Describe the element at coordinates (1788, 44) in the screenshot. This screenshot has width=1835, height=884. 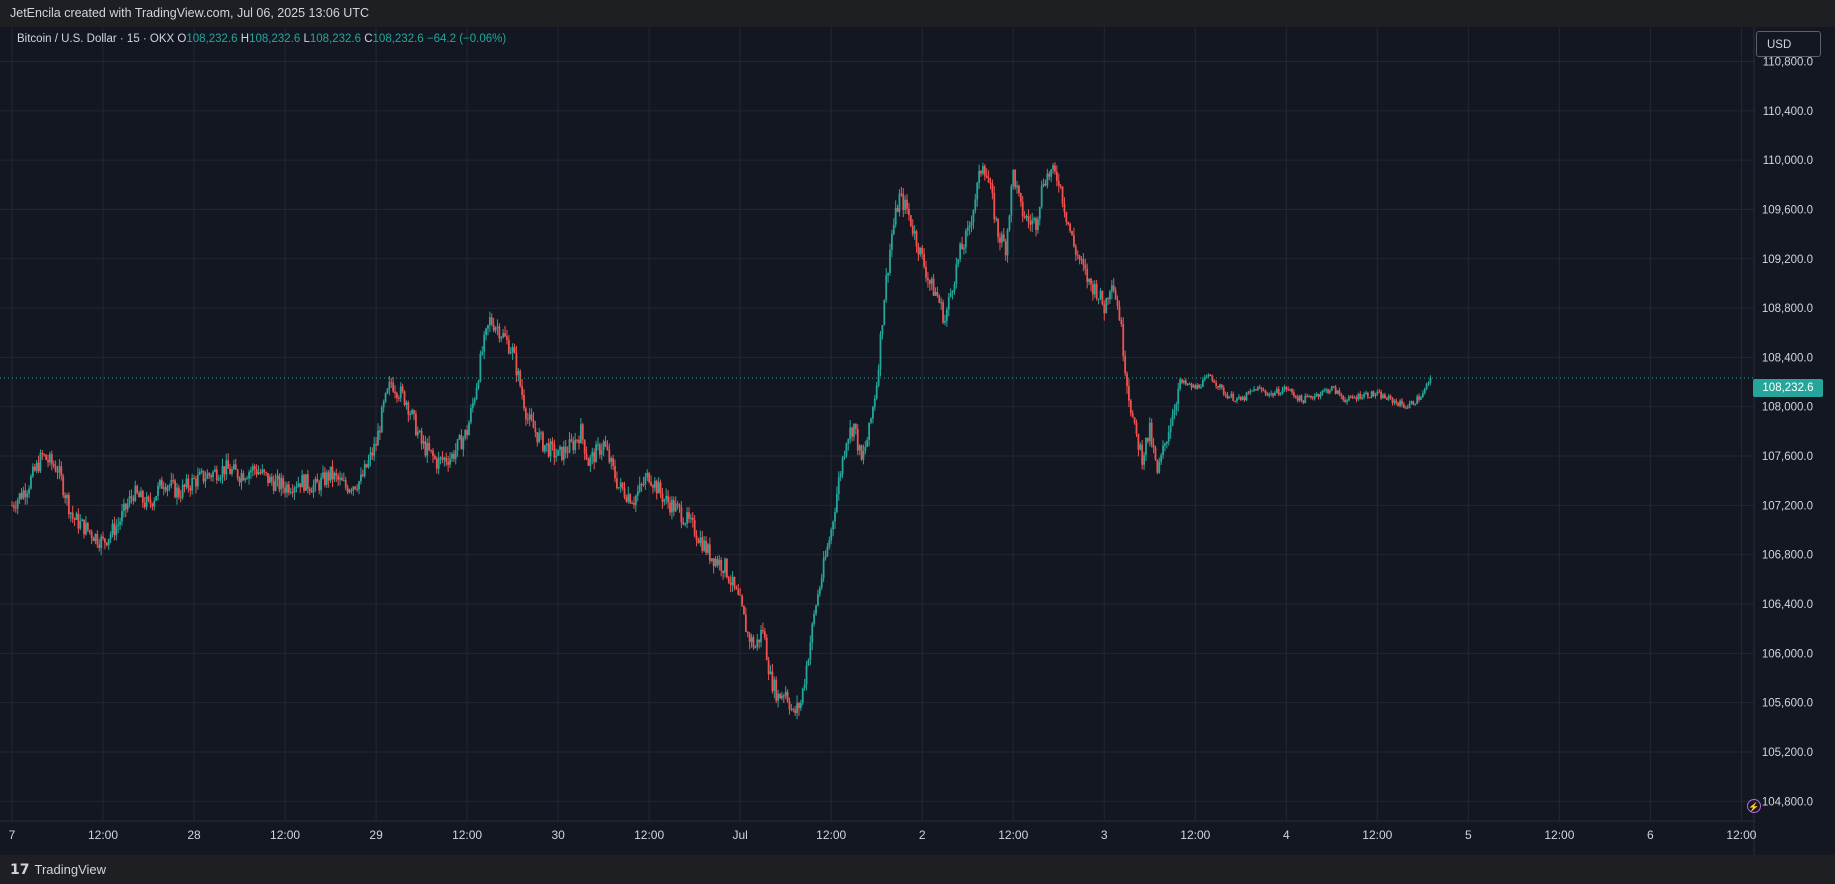
I see `currency-button: USD` at that location.